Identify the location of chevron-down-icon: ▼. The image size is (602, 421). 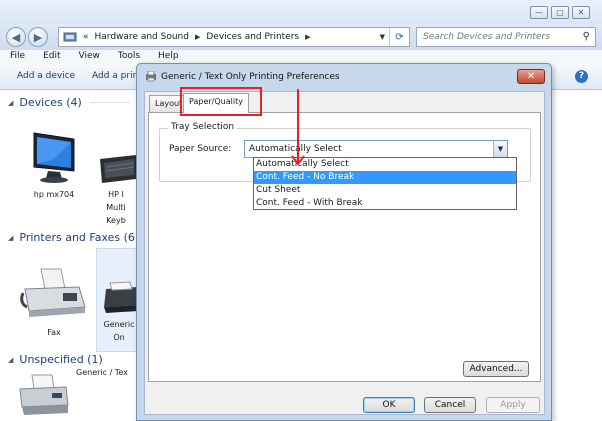
(500, 149).